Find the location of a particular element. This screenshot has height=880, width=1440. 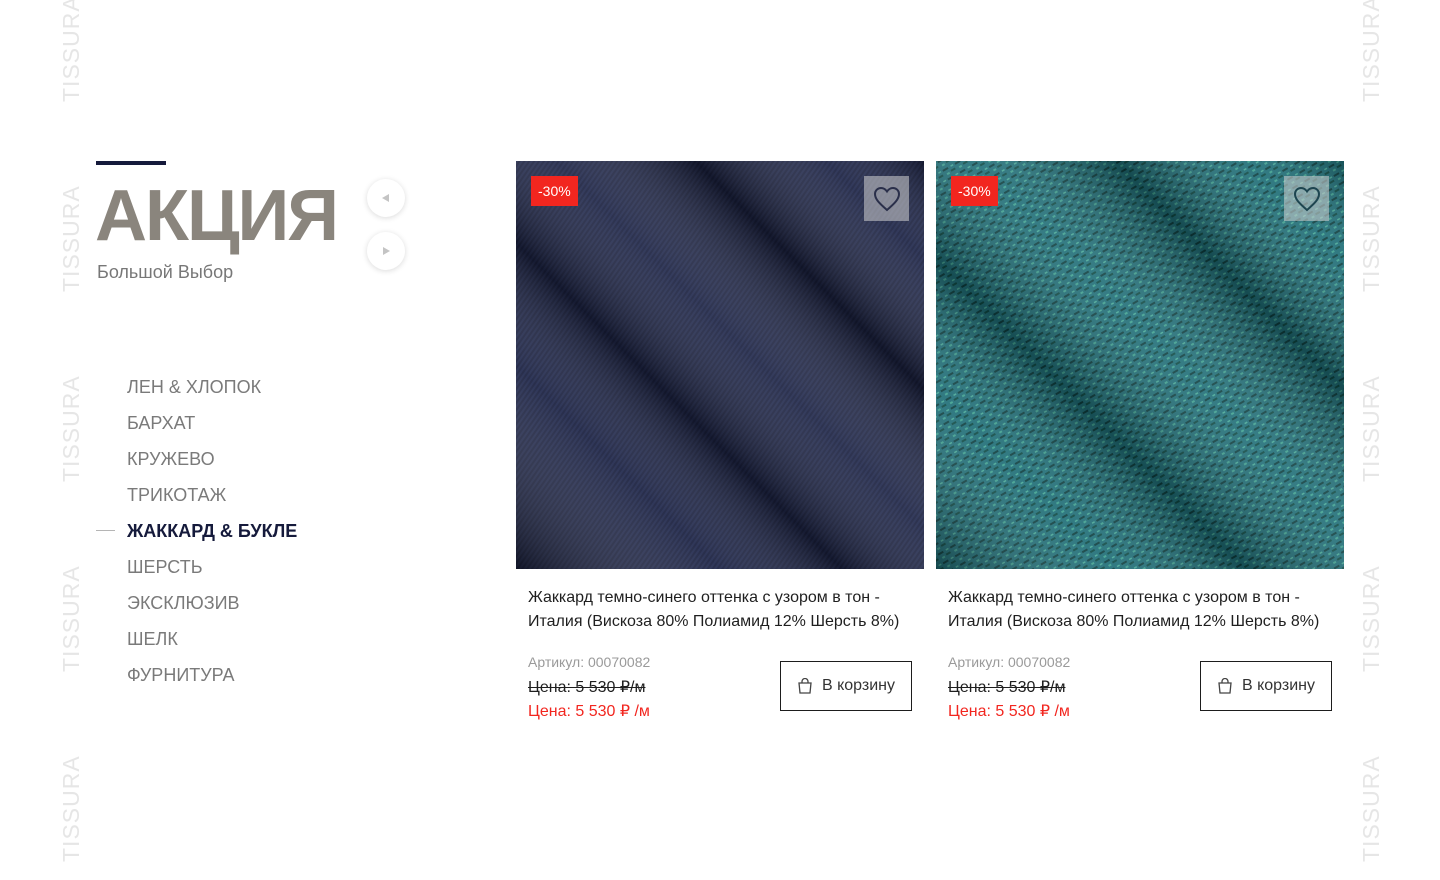

category-item-zhakkard-bukle: ЖАККАРД & БУКЛЕ is located at coordinates (196, 536).